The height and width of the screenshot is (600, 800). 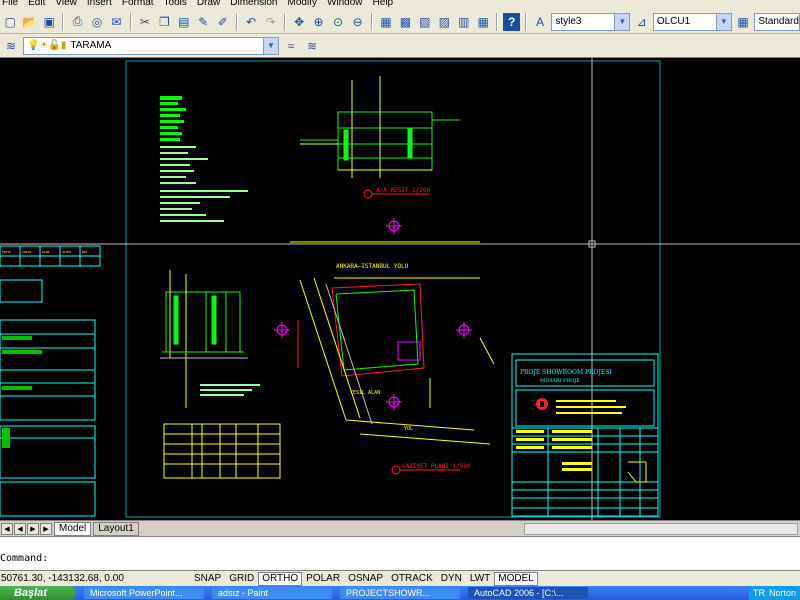 What do you see at coordinates (405, 22) in the screenshot?
I see `design-center-icon: ▩` at bounding box center [405, 22].